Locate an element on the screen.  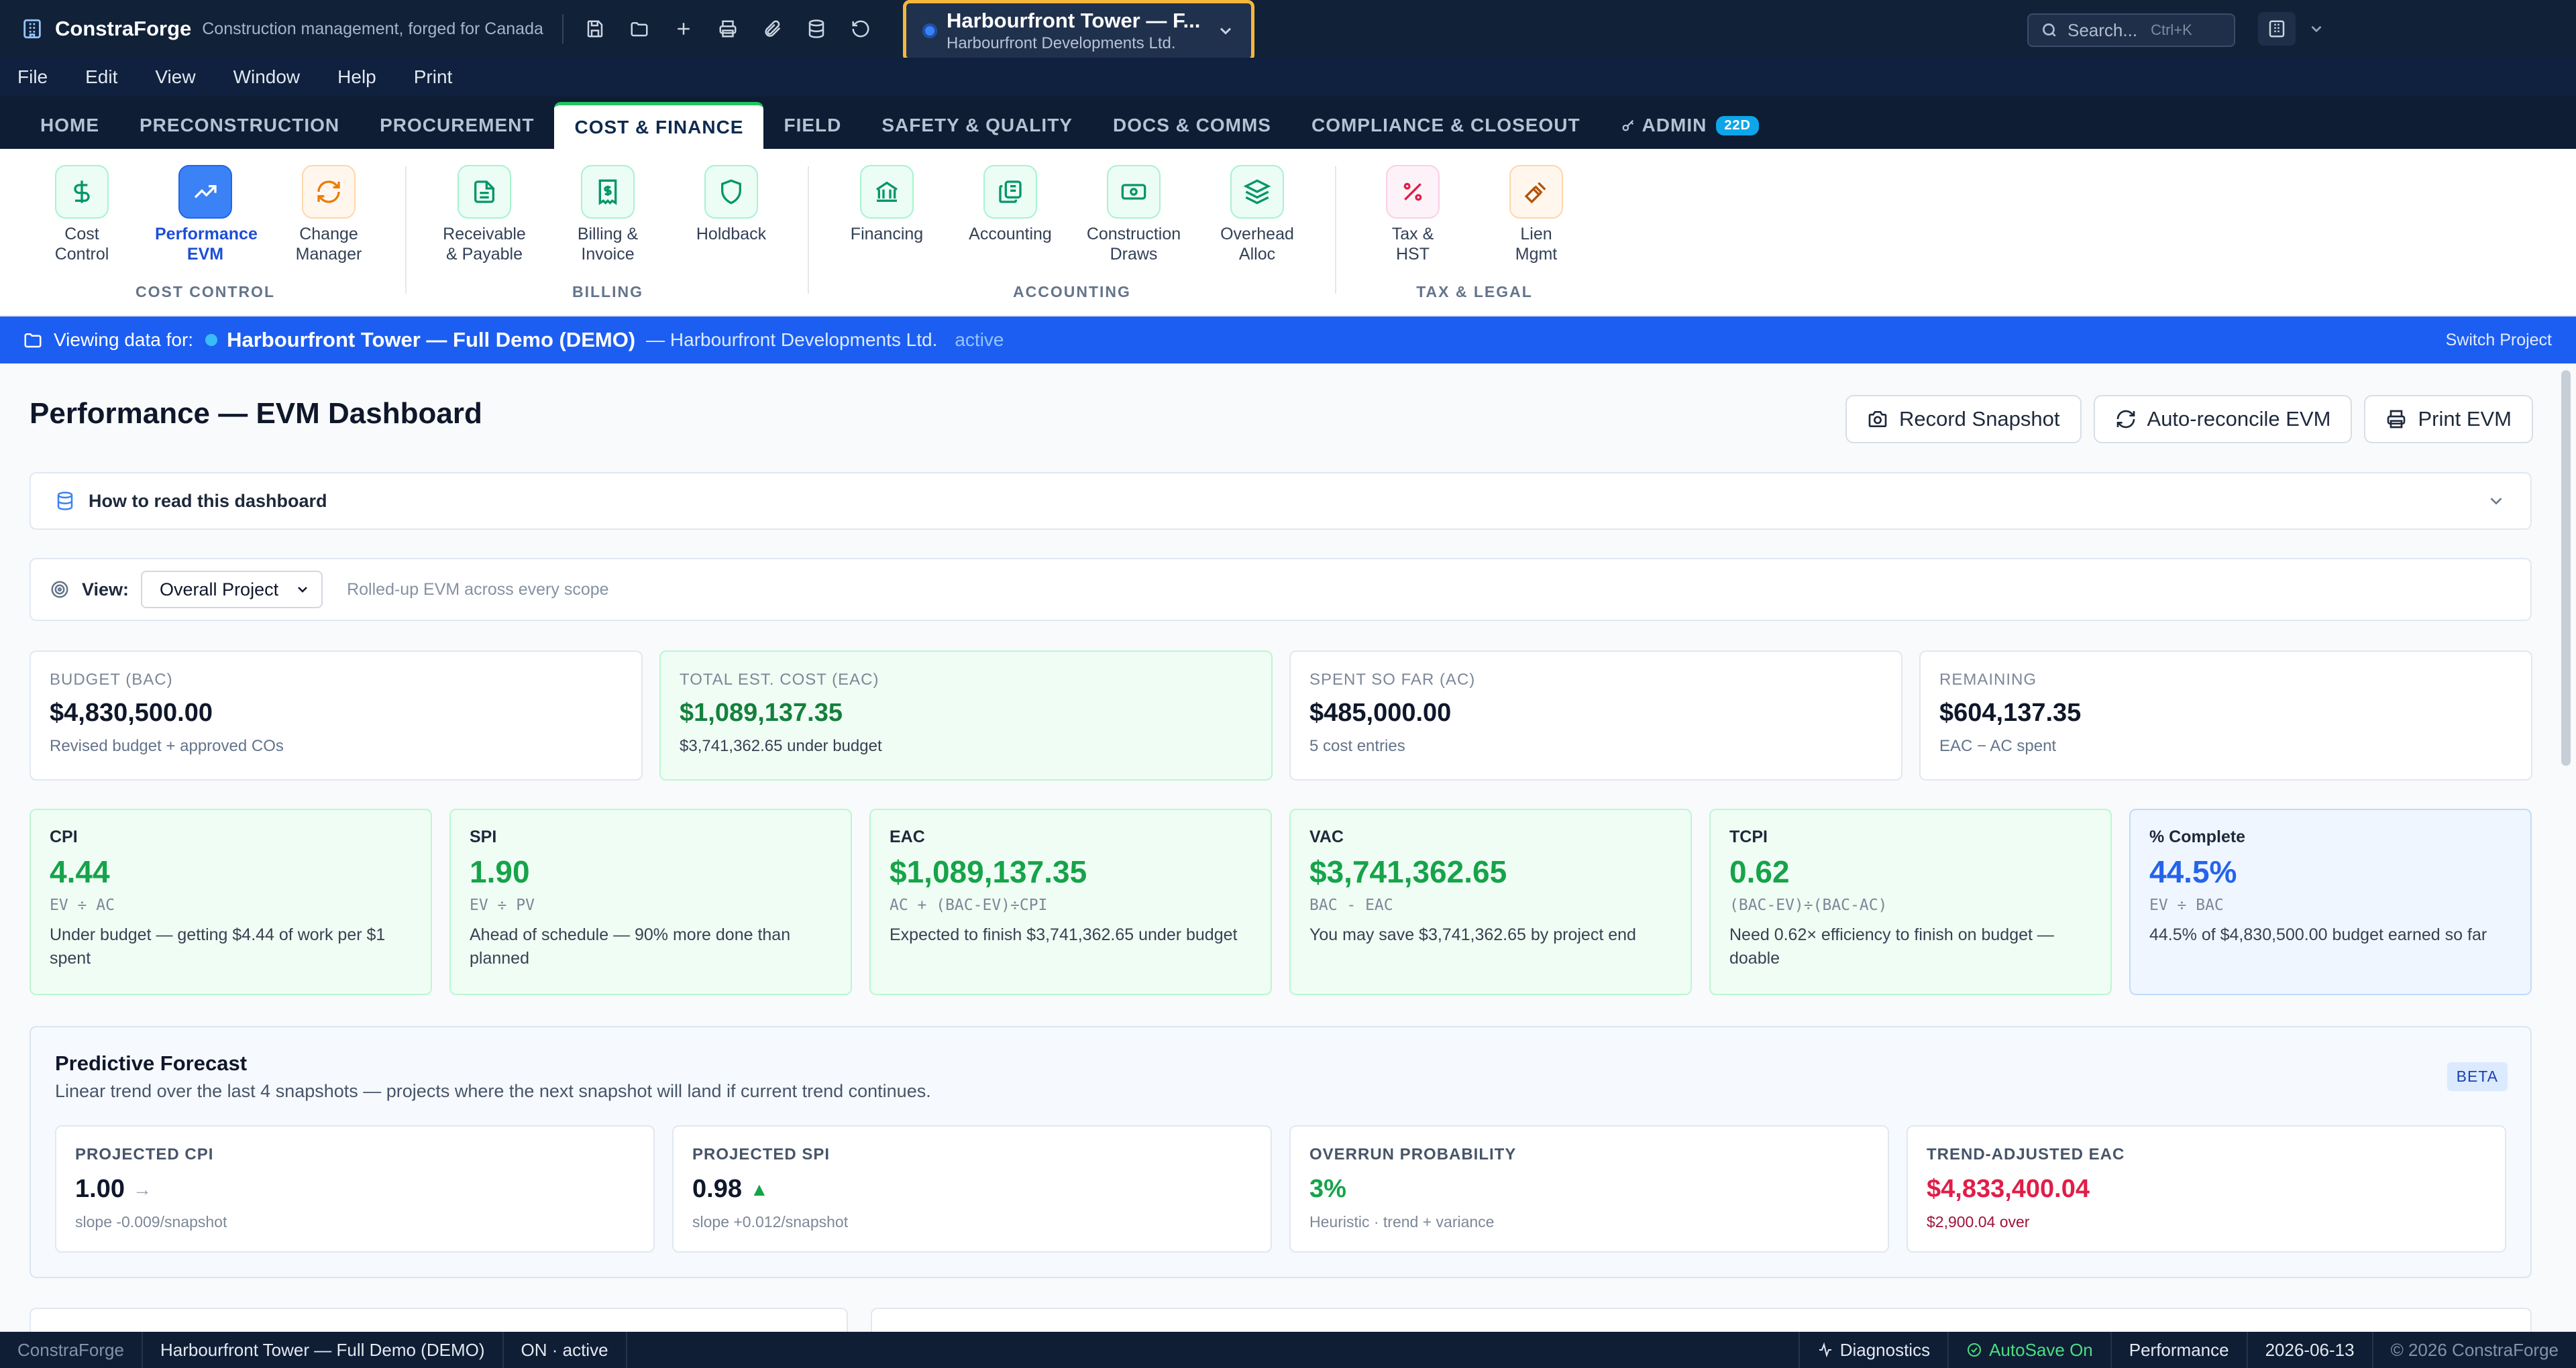
view-select: Overall Project is located at coordinates (232, 589).